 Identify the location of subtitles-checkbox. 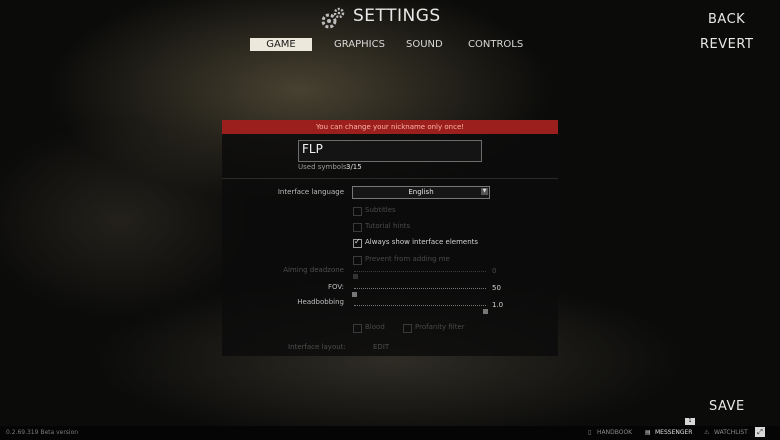
(357, 211).